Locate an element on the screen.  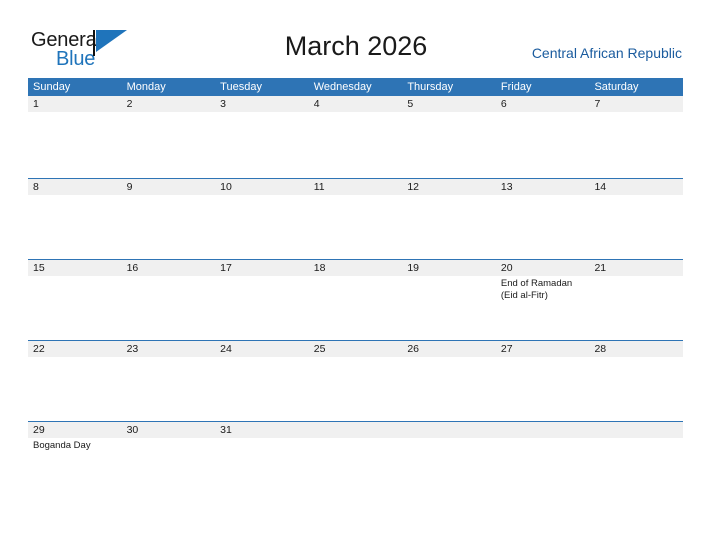
week-cells: 22 23 24 25 26 27 28 is located at coordinates (355, 381).